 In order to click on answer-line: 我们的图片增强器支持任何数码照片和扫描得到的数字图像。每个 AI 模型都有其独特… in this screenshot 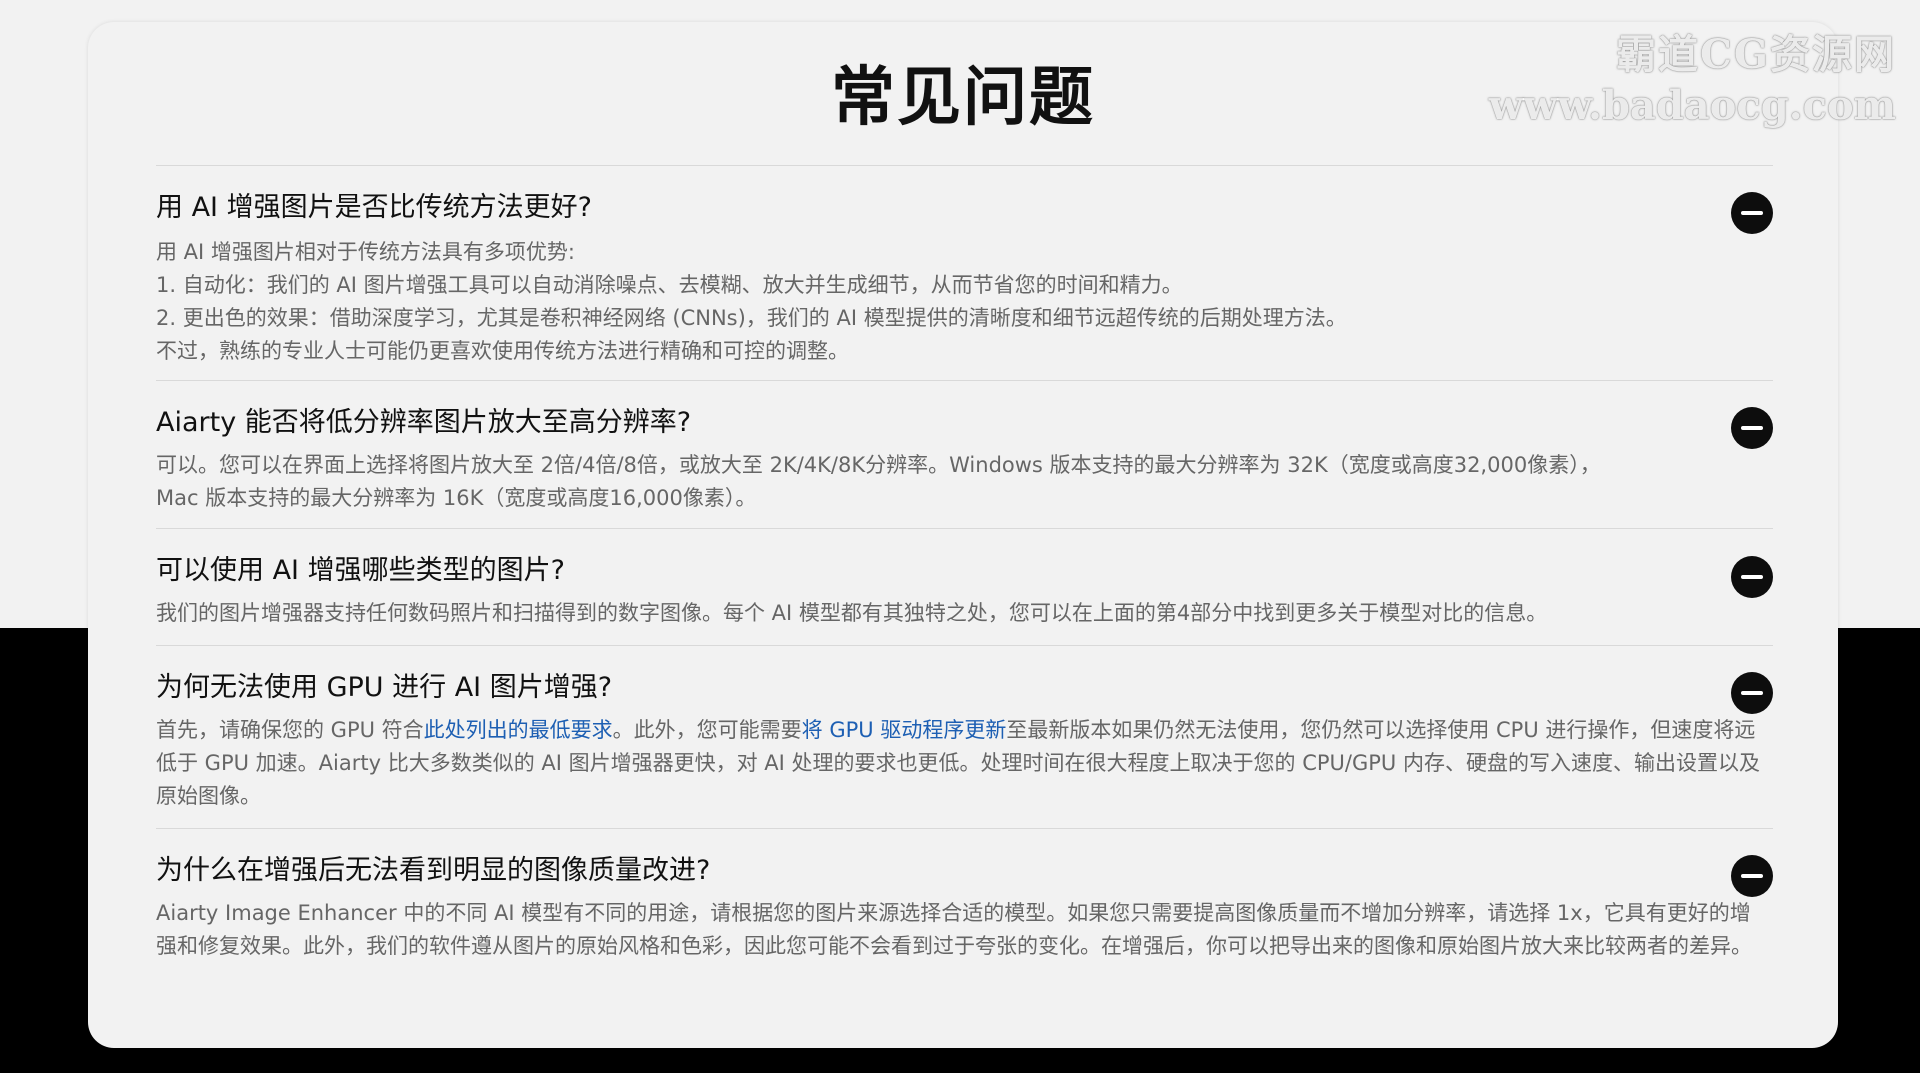, I will do `click(852, 613)`.